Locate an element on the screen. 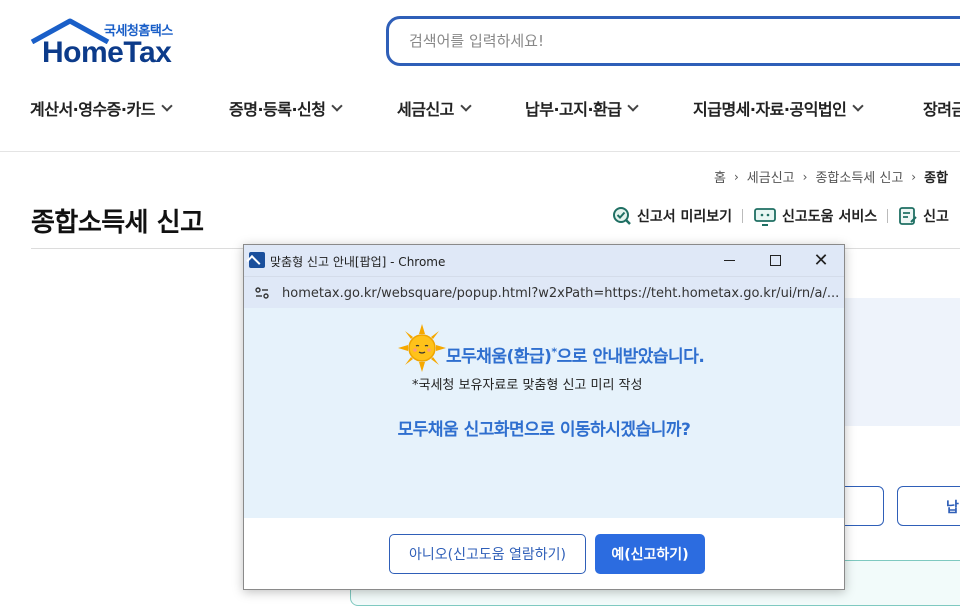 The width and height of the screenshot is (960, 612). hometax-logo: 국세청홈택스 HomeTax is located at coordinates (110, 44).